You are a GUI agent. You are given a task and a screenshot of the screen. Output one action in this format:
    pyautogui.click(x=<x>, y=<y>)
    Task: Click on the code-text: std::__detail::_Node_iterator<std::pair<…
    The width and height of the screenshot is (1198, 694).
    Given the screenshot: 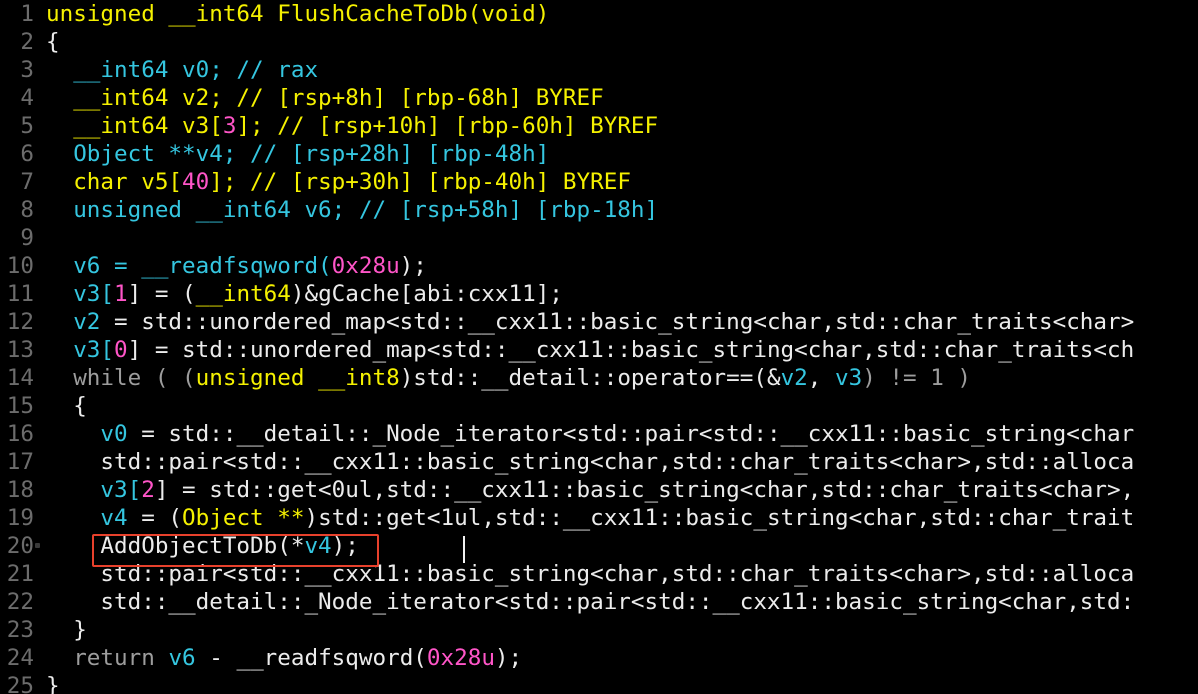 What is the action you would take?
    pyautogui.click(x=590, y=602)
    